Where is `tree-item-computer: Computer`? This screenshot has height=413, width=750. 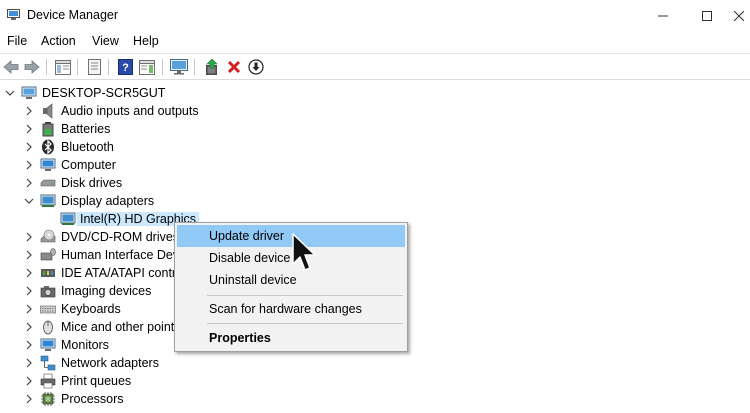 tree-item-computer: Computer is located at coordinates (375, 165).